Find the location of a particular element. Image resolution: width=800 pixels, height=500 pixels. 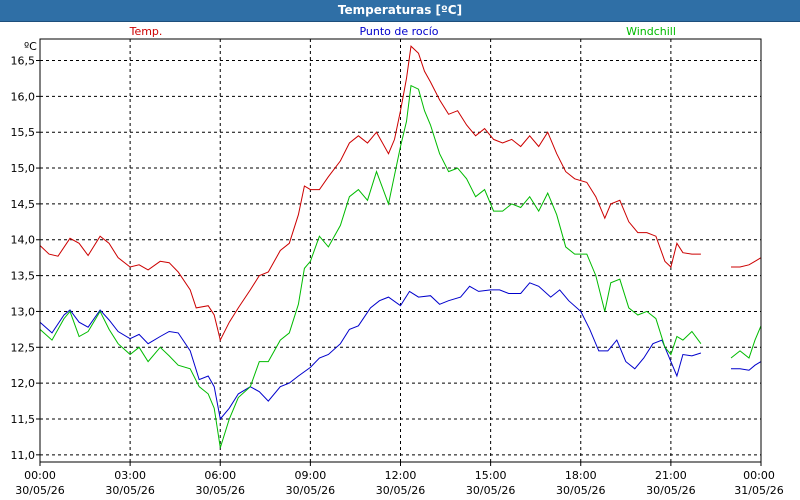

y-tick-label: 16,5 is located at coordinates (23, 61).